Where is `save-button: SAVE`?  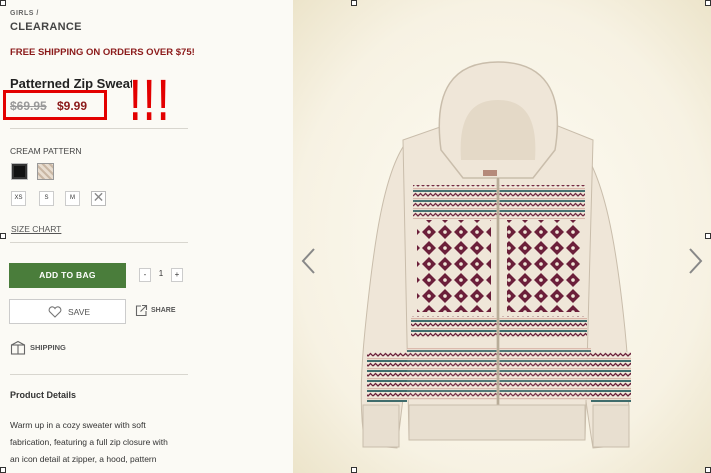 save-button: SAVE is located at coordinates (67, 311).